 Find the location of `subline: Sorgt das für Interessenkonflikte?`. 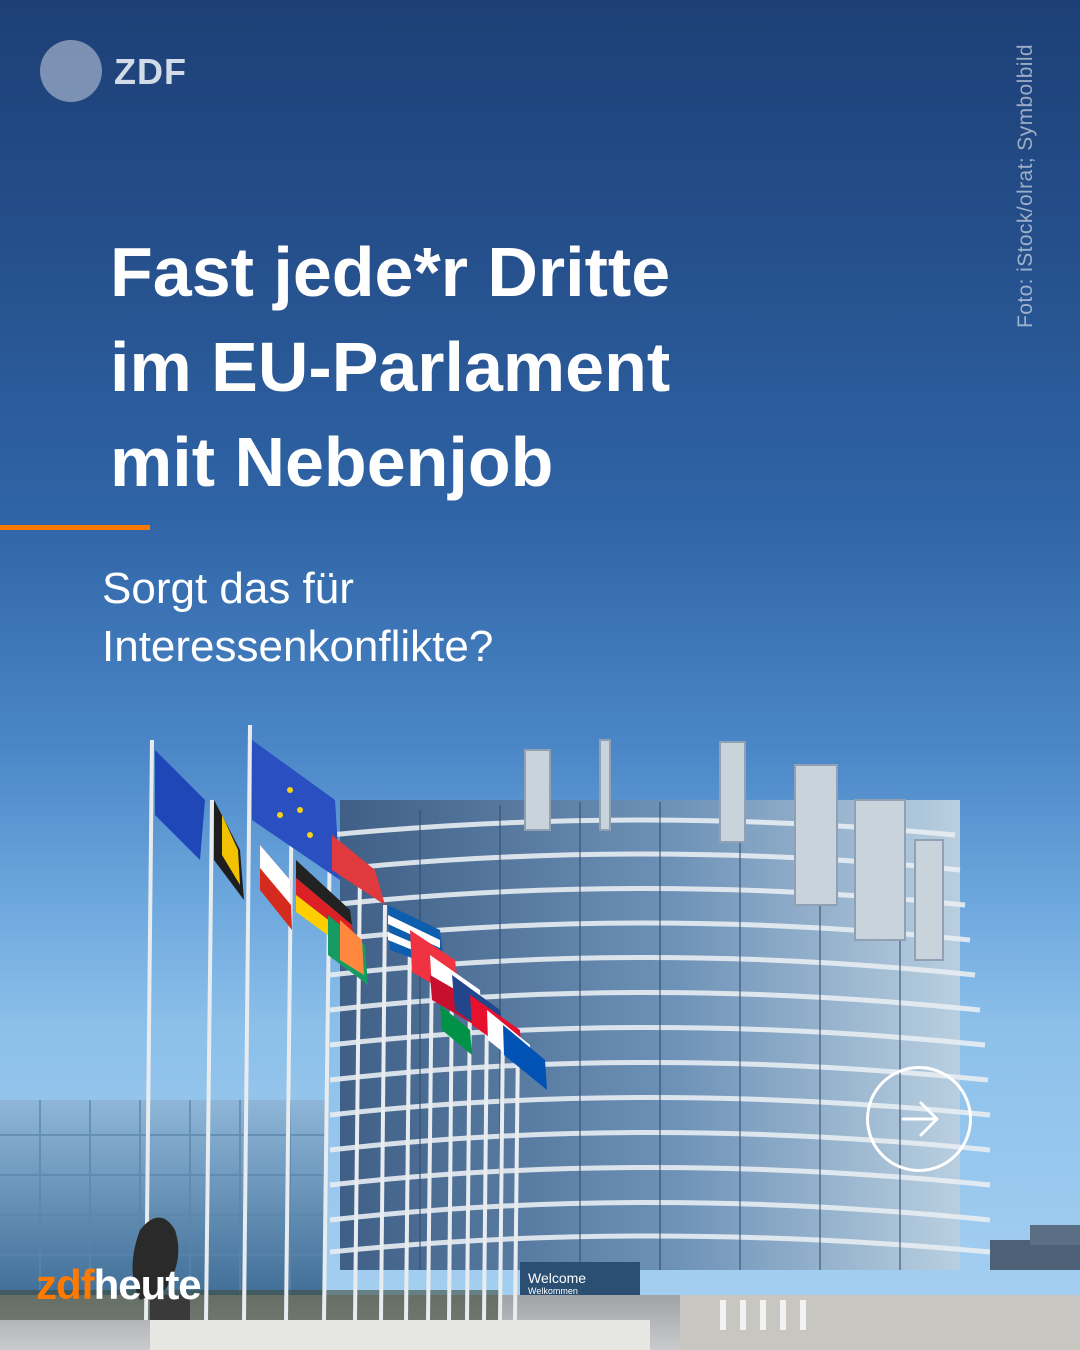

subline: Sorgt das für Interessenkonflikte? is located at coordinates (552, 618).